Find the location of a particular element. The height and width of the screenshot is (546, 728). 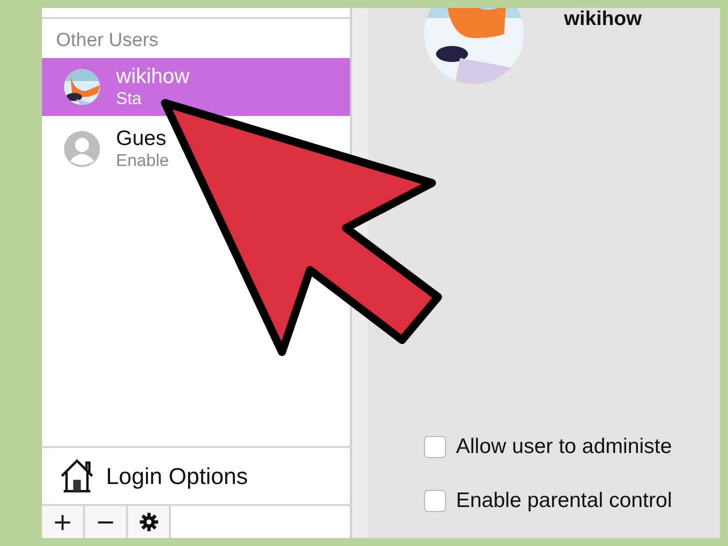

avatar-icon is located at coordinates (82, 149).